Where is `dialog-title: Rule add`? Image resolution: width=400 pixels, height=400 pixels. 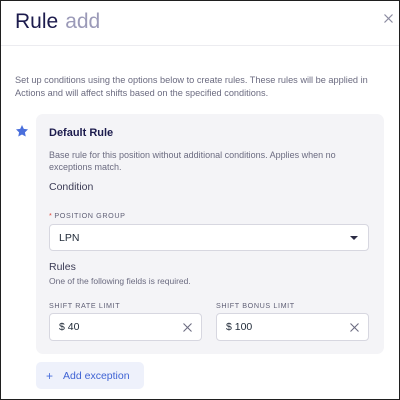
dialog-title: Rule add is located at coordinates (57, 22).